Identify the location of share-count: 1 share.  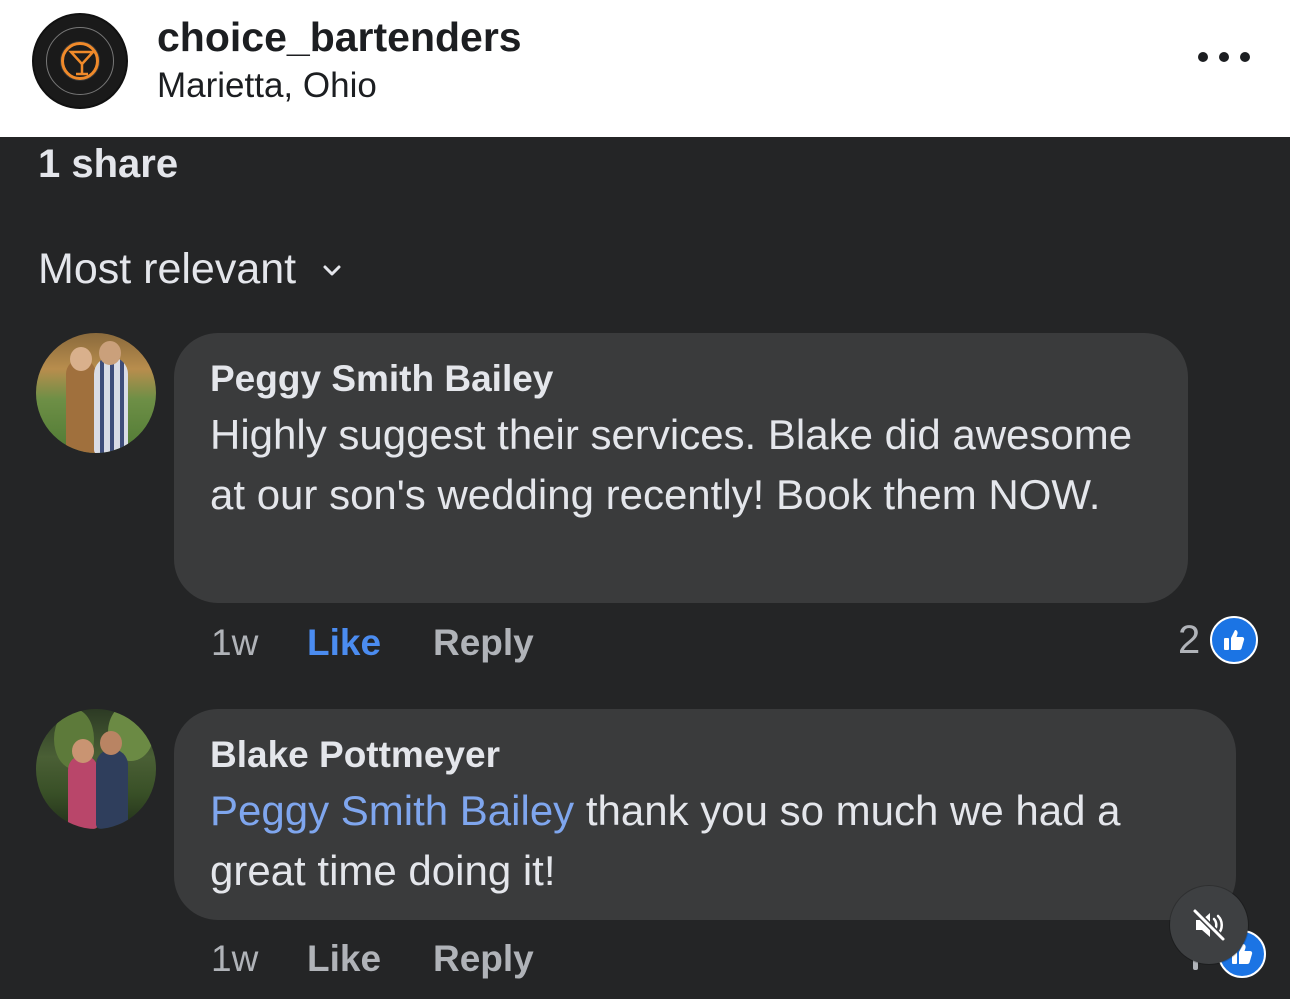
(108, 164).